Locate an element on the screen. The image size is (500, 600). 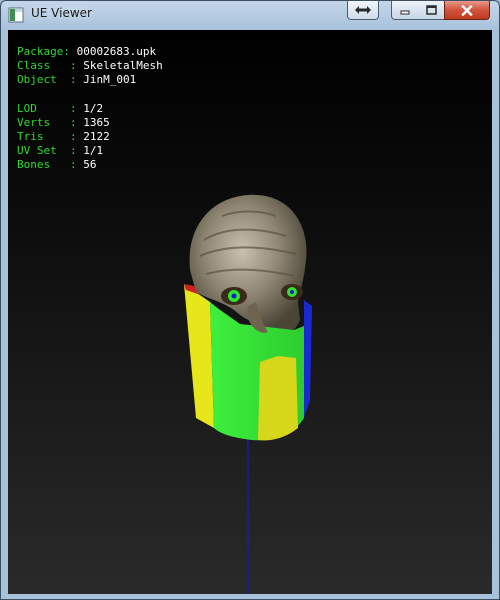
object-label: Object is located at coordinates (37, 79).